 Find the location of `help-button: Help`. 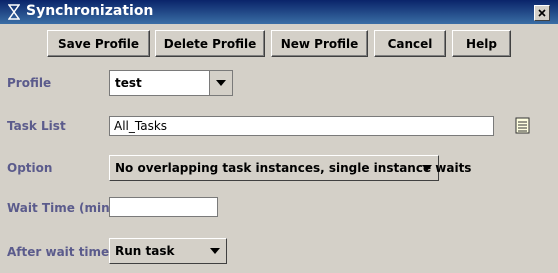

help-button: Help is located at coordinates (481, 43).